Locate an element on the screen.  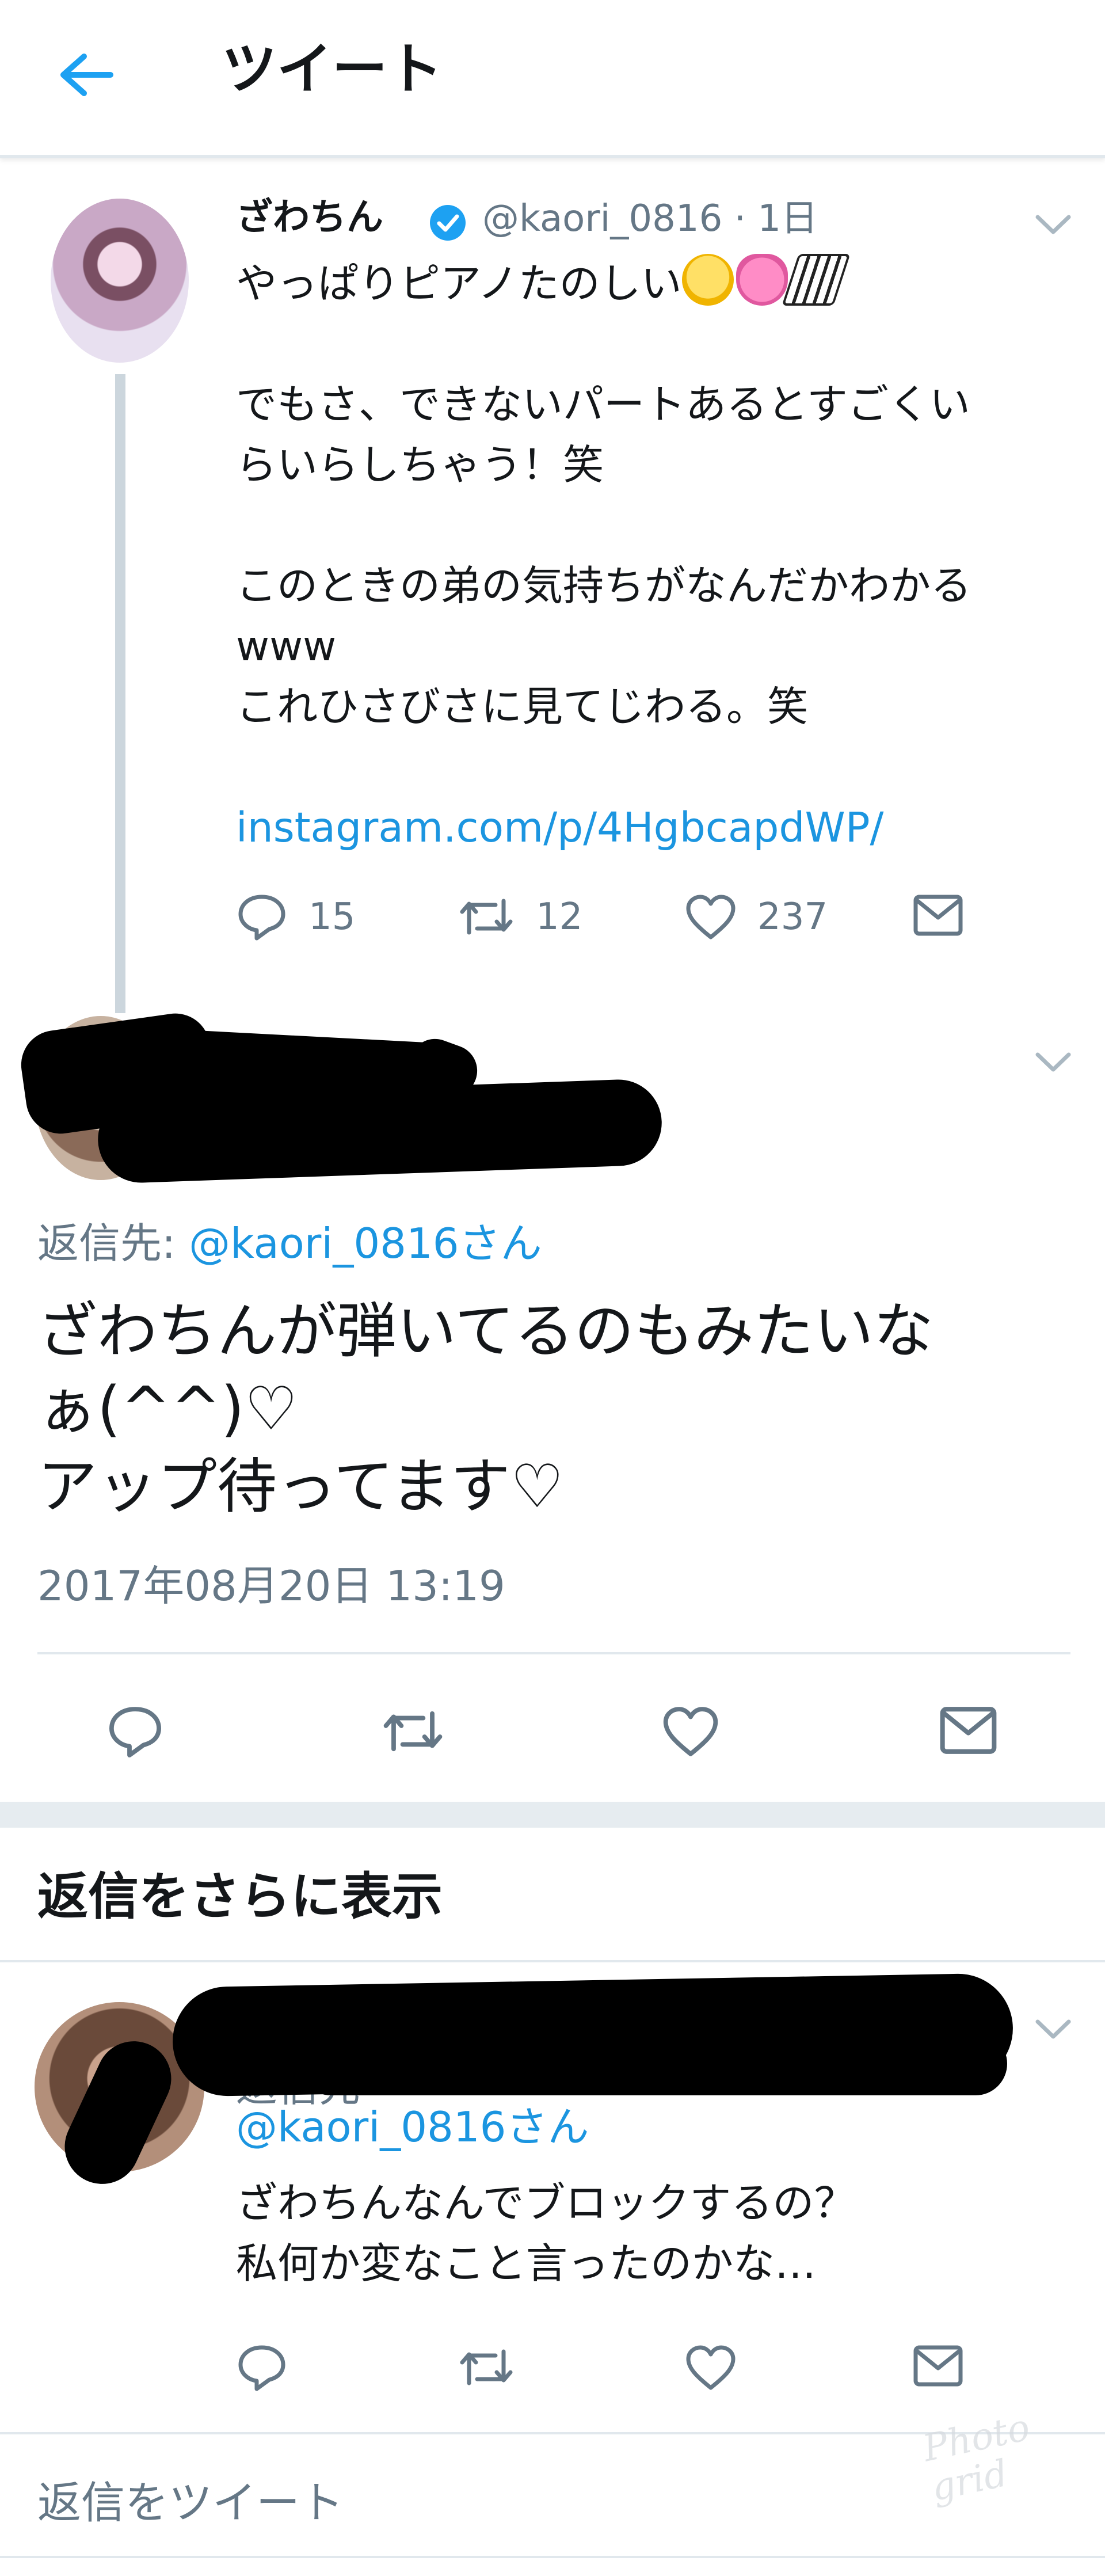
redaction-mark is located at coordinates (653, 2063).